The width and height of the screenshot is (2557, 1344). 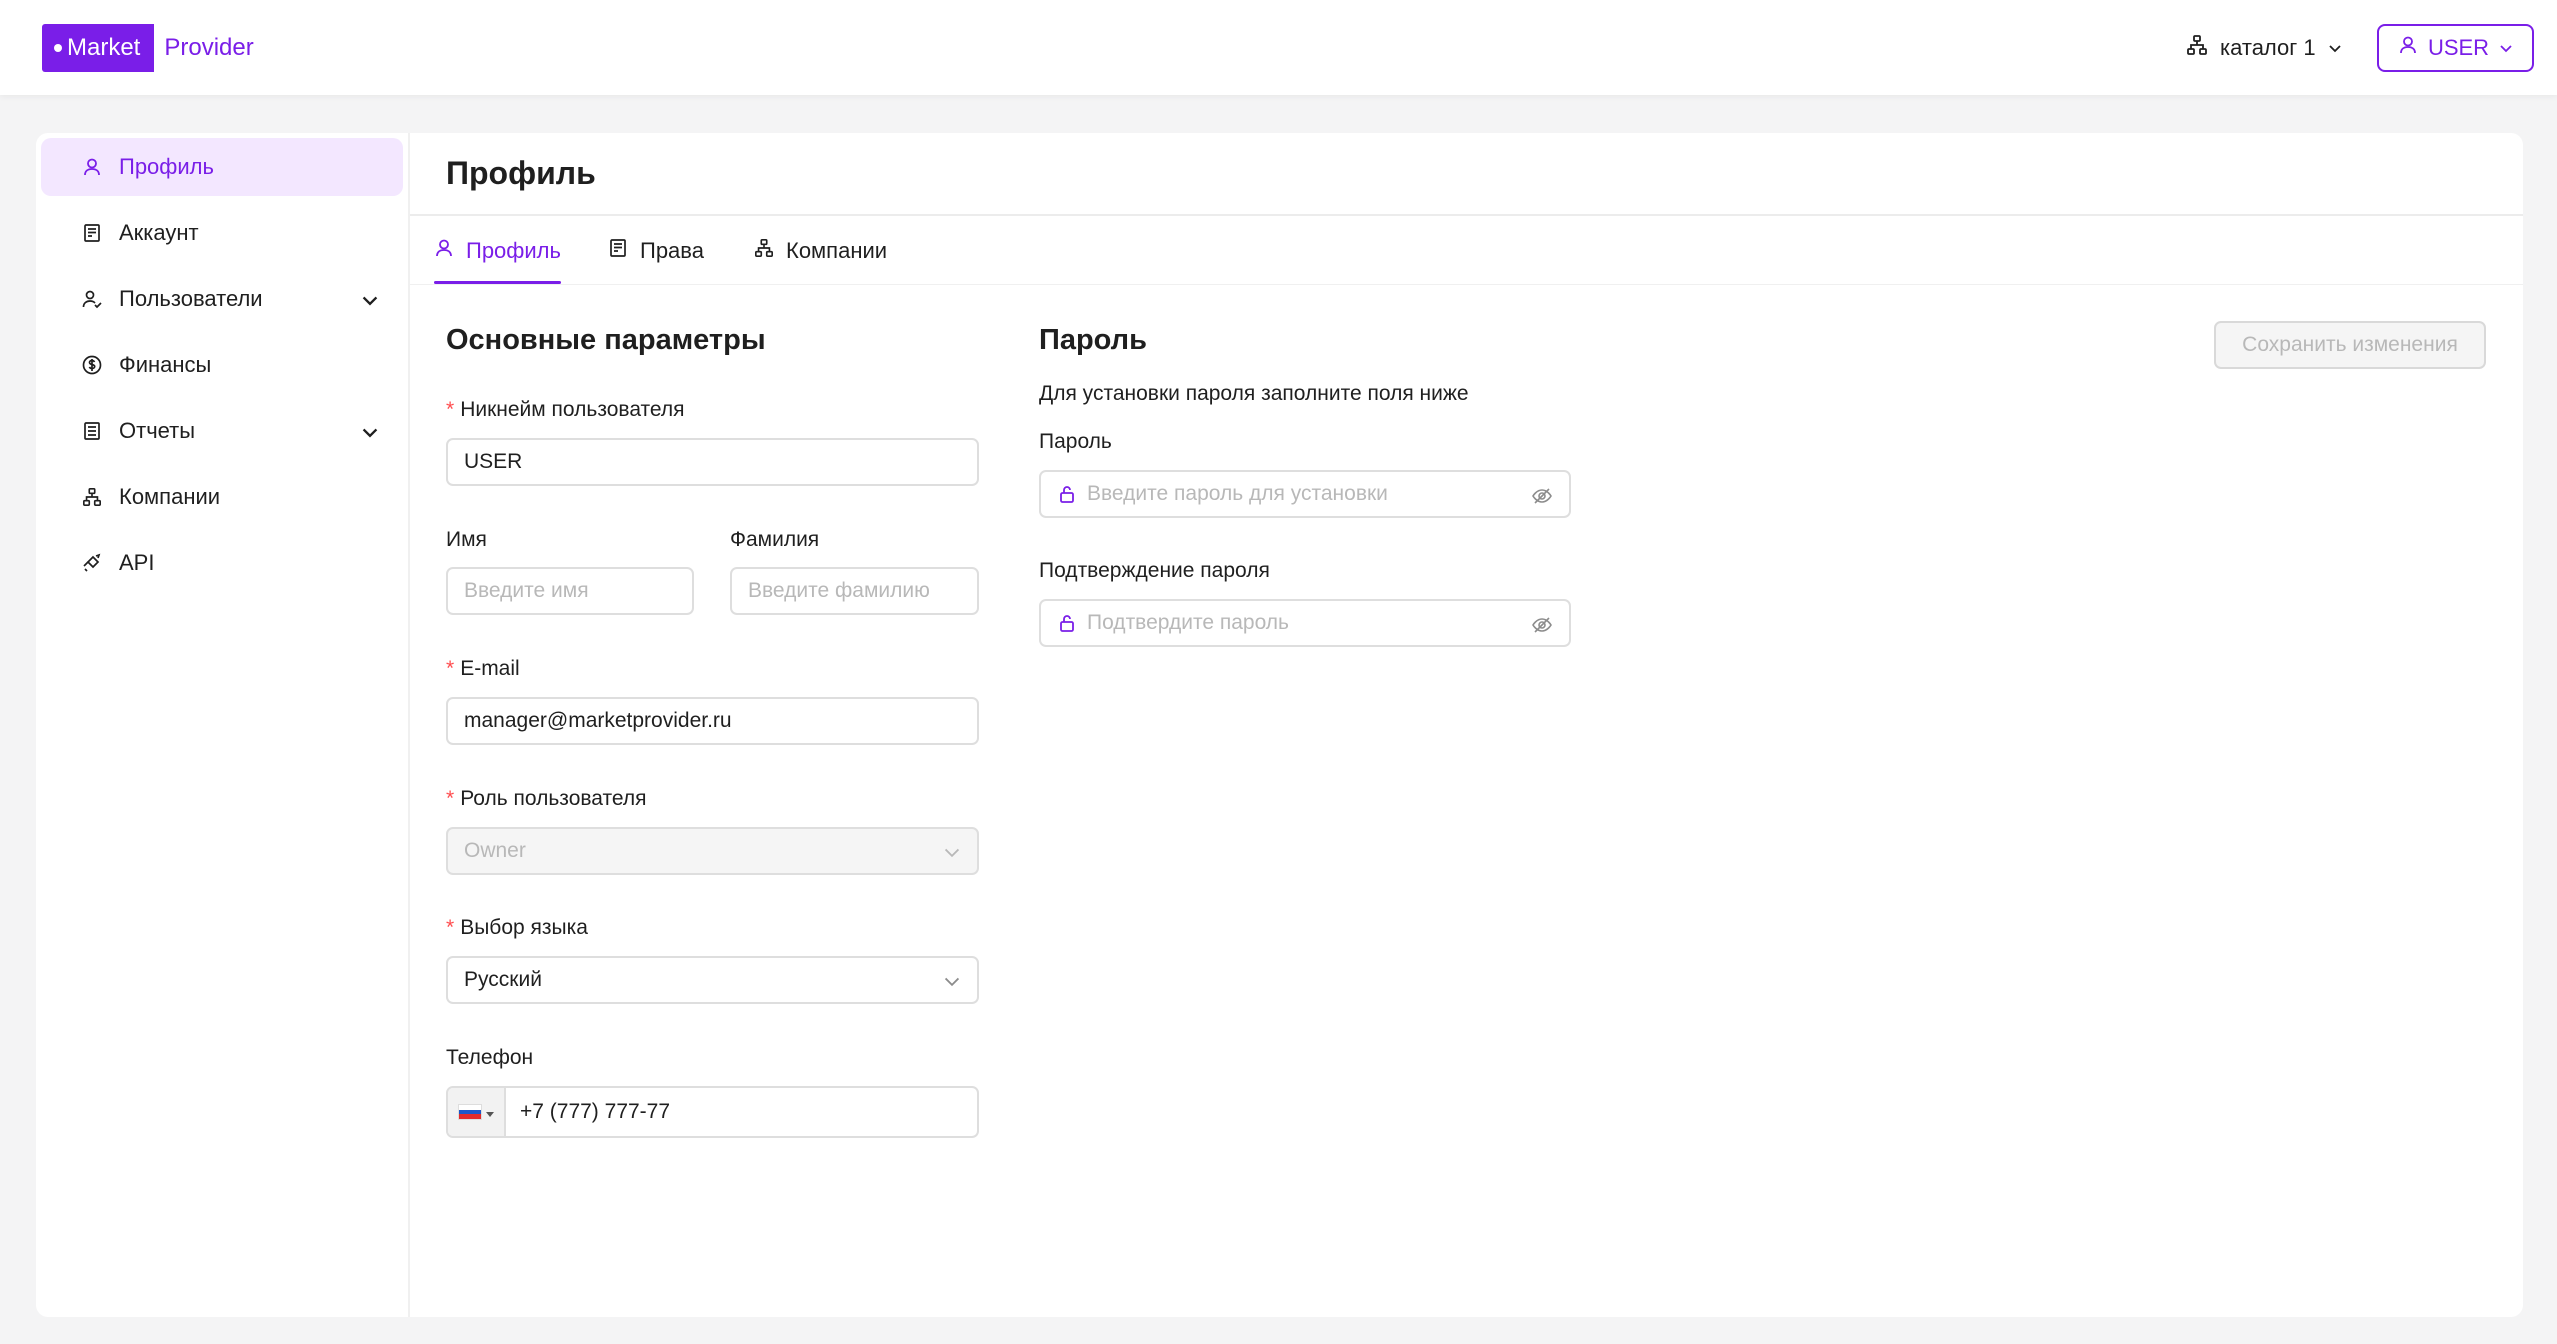 I want to click on sidebar-item-label: Финансы, so click(x=165, y=364).